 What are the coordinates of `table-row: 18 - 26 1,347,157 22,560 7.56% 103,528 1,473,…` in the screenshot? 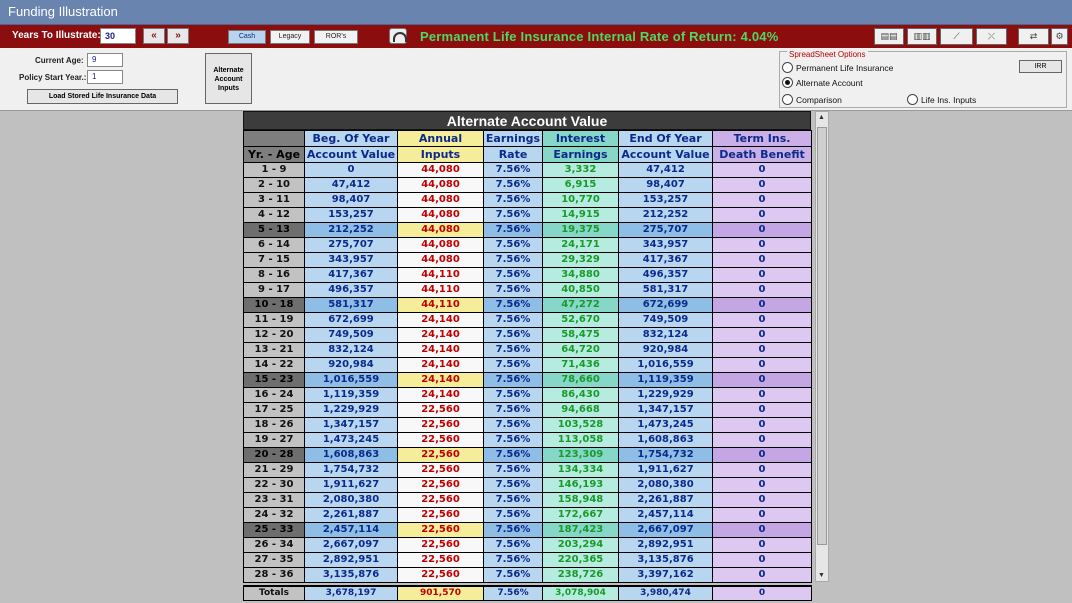 It's located at (527, 425).